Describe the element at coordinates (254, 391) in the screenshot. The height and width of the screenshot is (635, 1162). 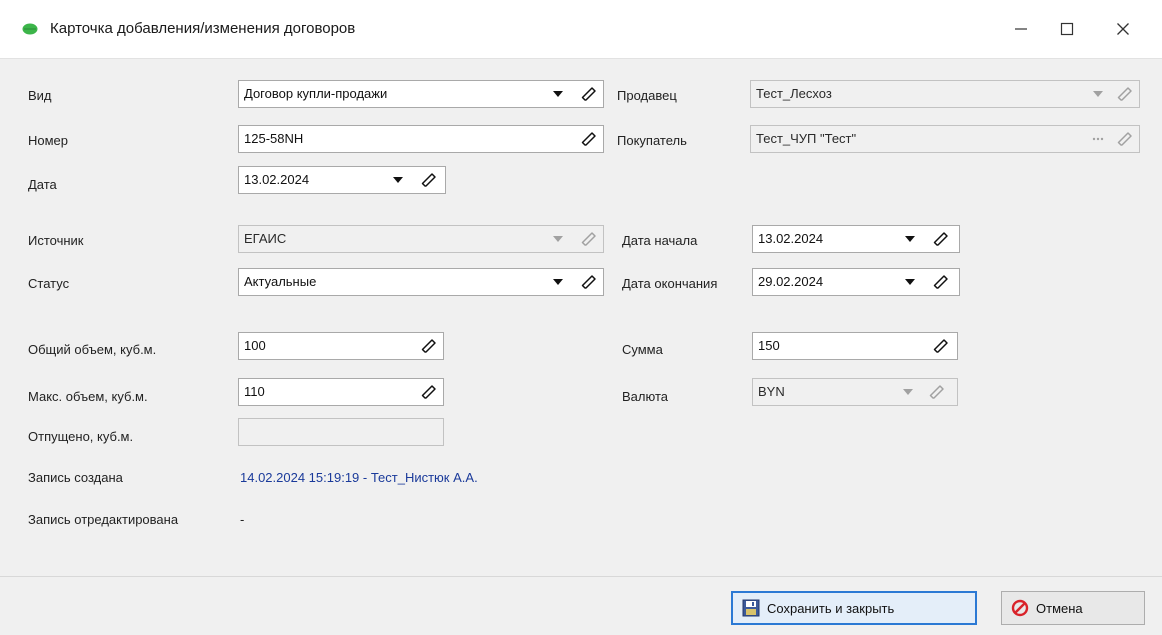
I see `maks-obem-value: 110` at that location.